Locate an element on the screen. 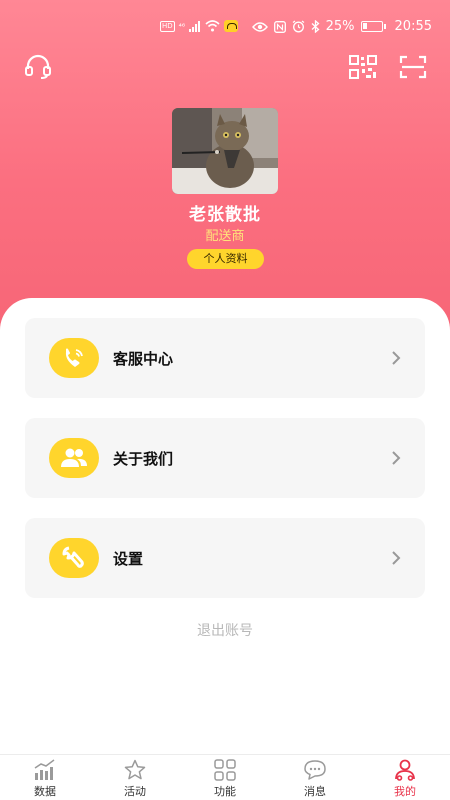 This screenshot has height=800, width=450. nav-label: 数据 is located at coordinates (45, 791).